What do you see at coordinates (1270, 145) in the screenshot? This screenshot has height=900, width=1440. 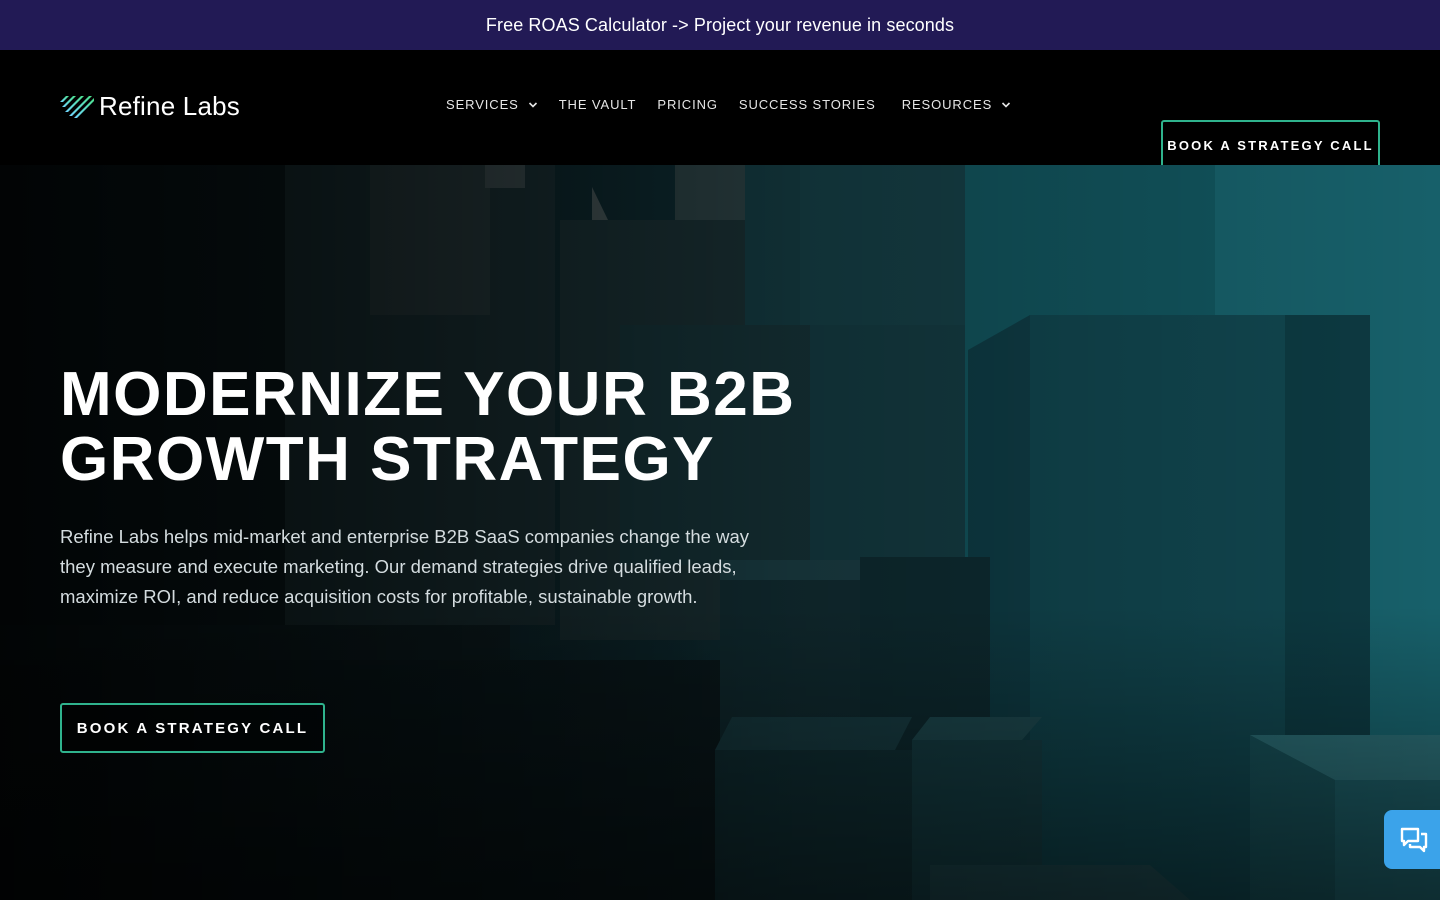 I see `book-strategy-call-button-header: BOOK A STRATEGY CALL` at bounding box center [1270, 145].